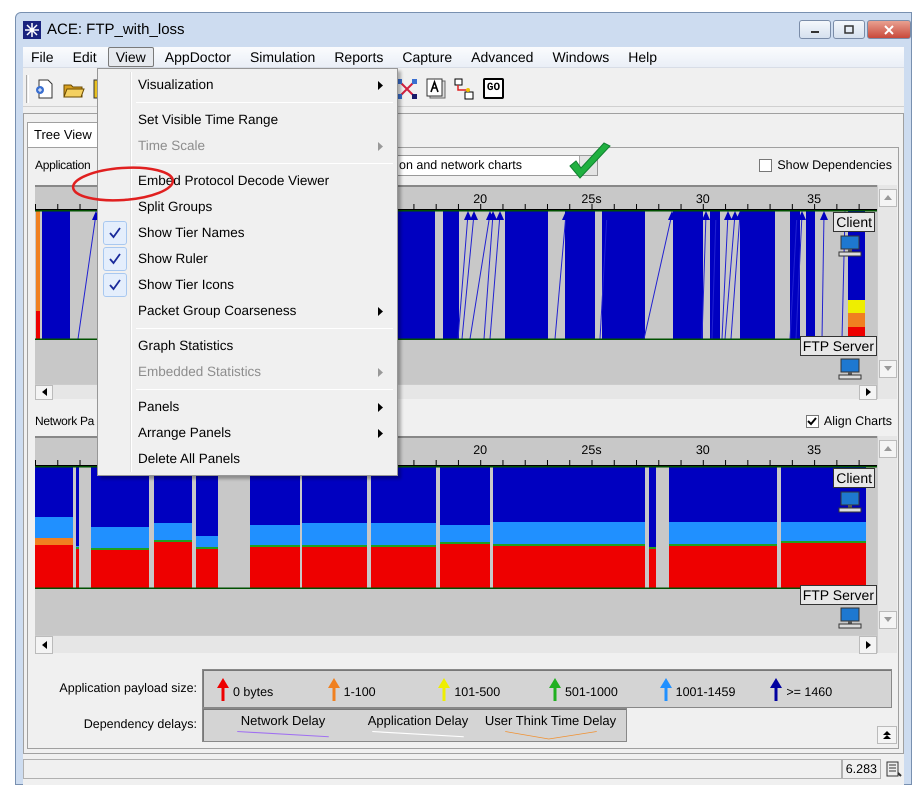  I want to click on menu-item: Reports, so click(359, 57).